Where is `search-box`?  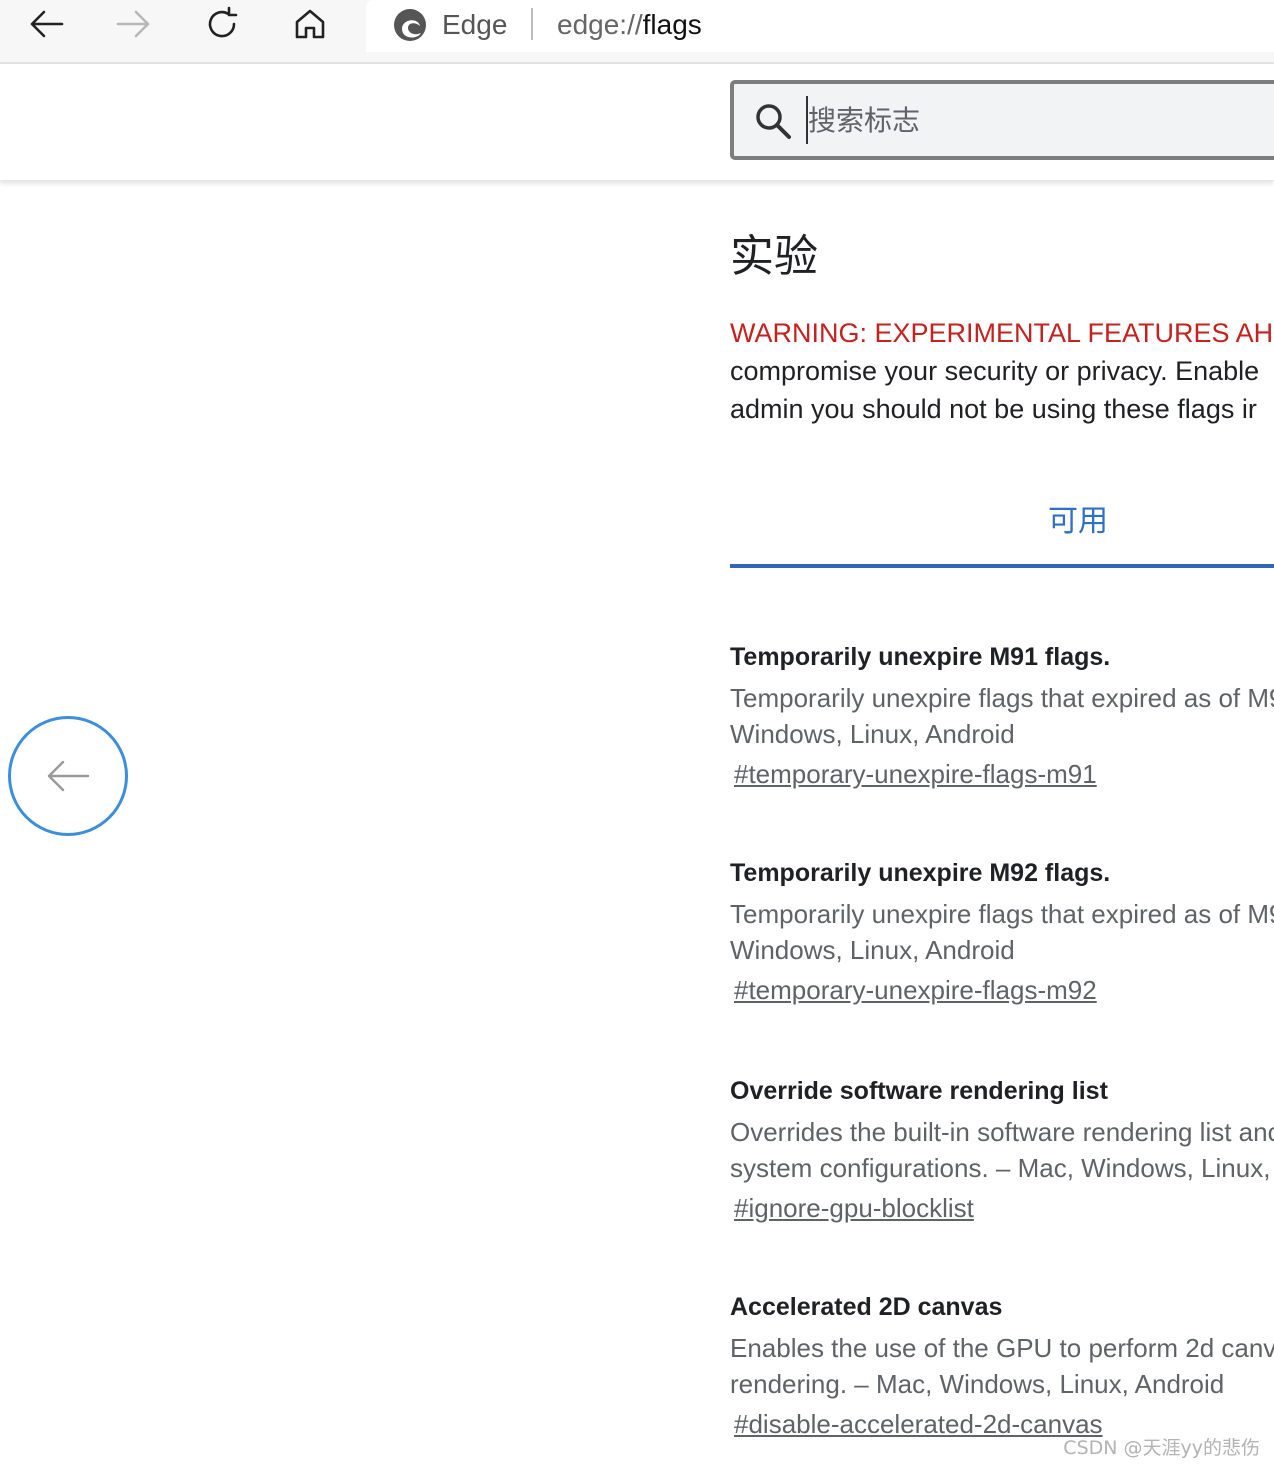 search-box is located at coordinates (1002, 120).